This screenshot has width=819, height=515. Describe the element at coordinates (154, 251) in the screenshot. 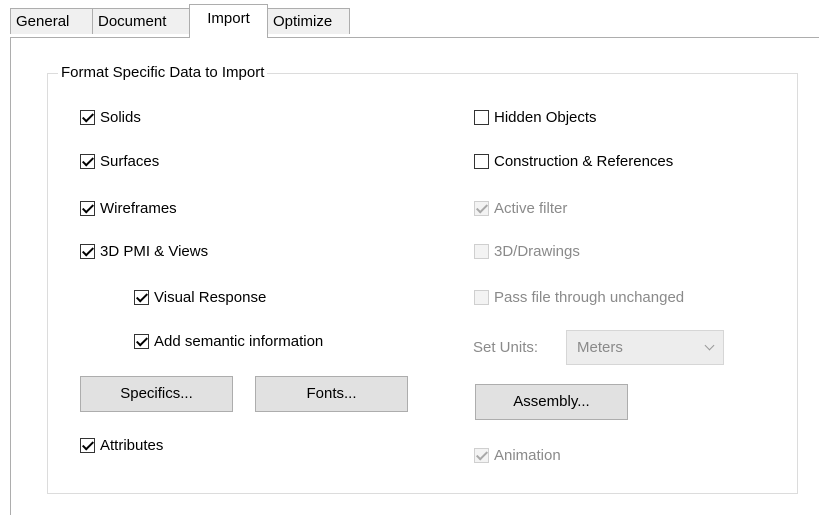

I see `pmi-views-label: 3D PMI & Views` at that location.